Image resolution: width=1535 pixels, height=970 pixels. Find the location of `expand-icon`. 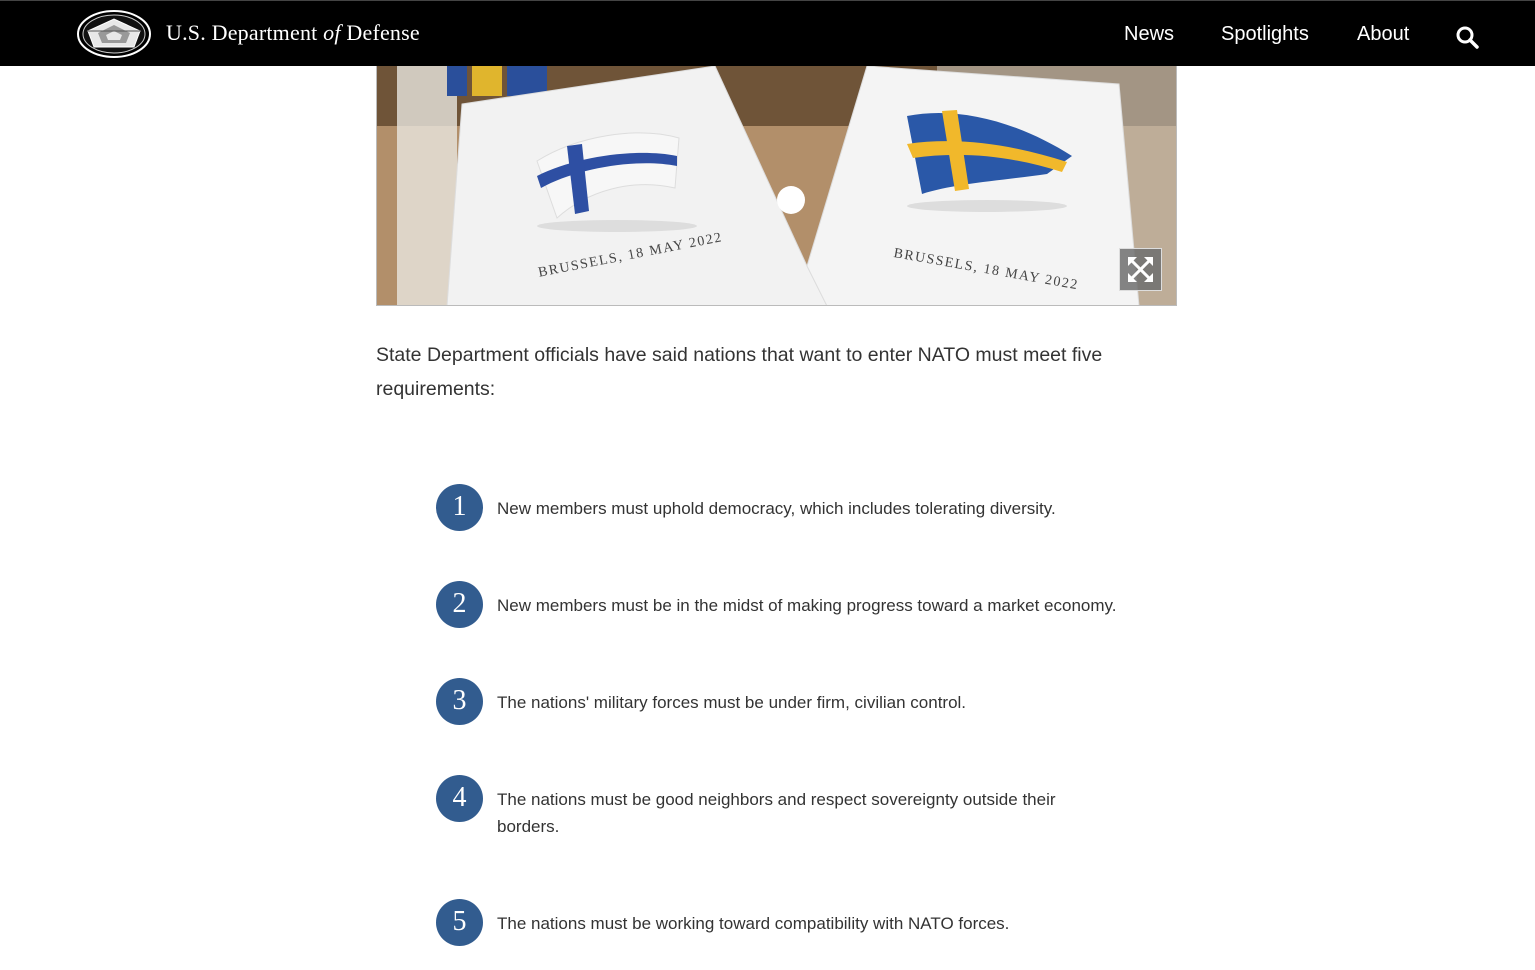

expand-icon is located at coordinates (1140, 269).